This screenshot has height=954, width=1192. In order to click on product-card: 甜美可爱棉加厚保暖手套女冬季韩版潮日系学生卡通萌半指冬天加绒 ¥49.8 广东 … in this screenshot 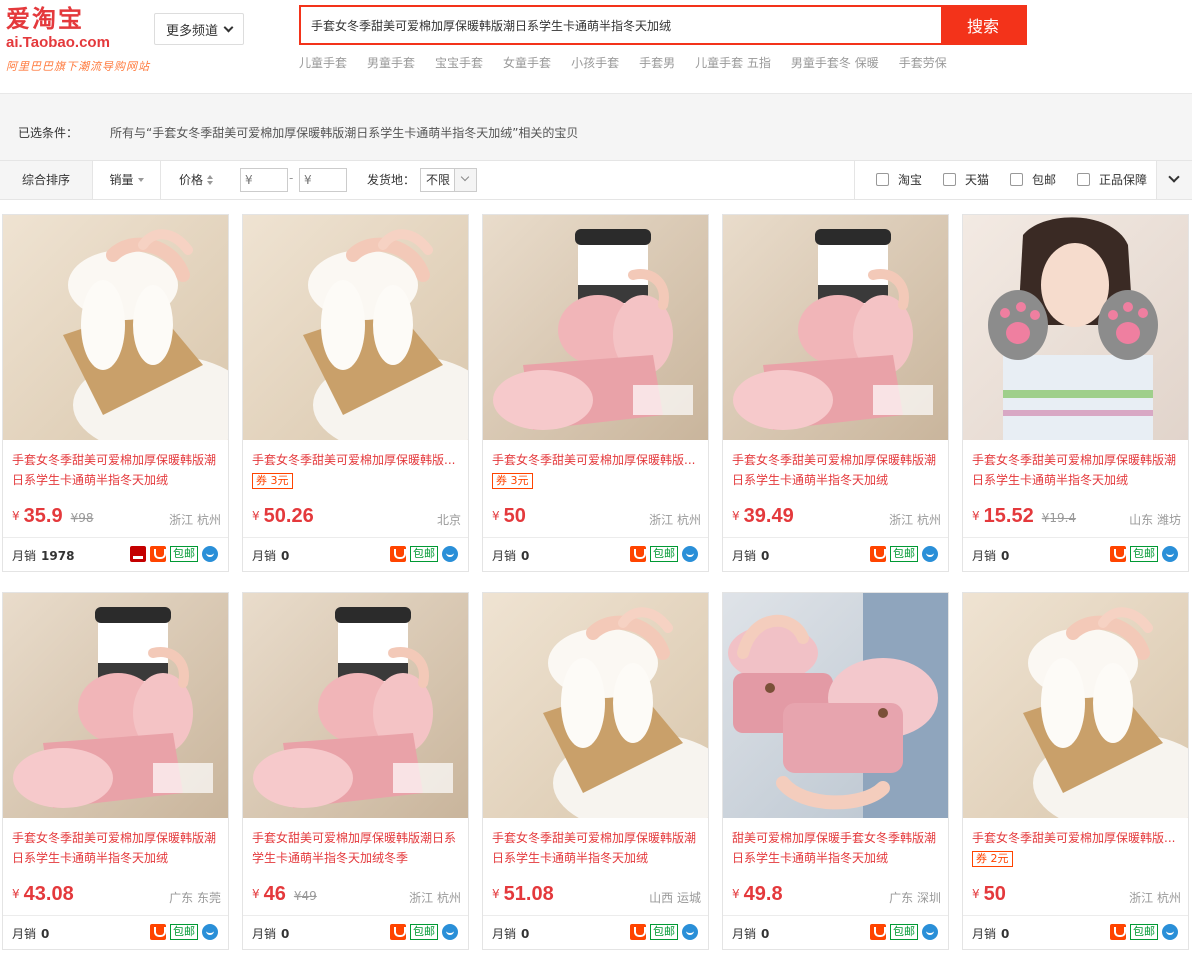, I will do `click(835, 771)`.